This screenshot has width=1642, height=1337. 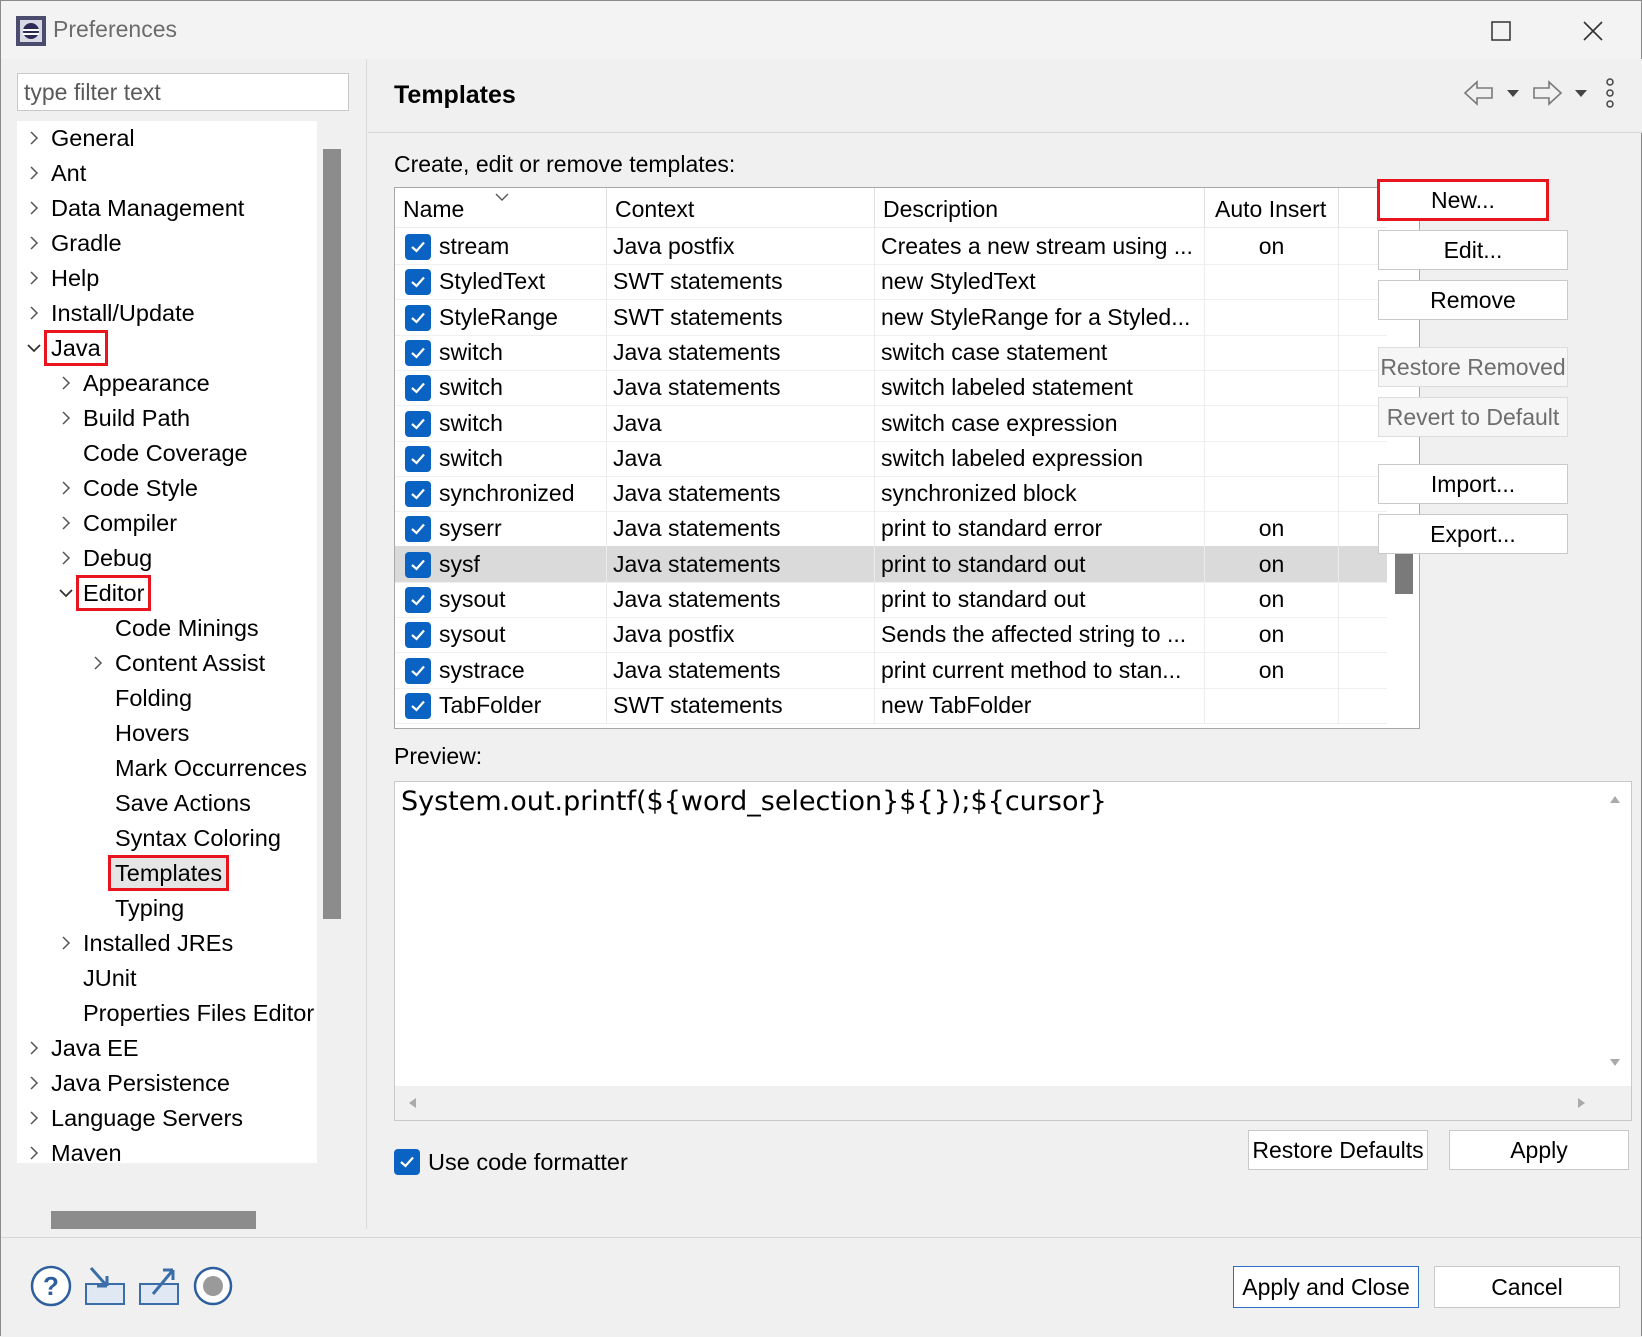 What do you see at coordinates (167, 978) in the screenshot?
I see `tree-item-junit: JUnit` at bounding box center [167, 978].